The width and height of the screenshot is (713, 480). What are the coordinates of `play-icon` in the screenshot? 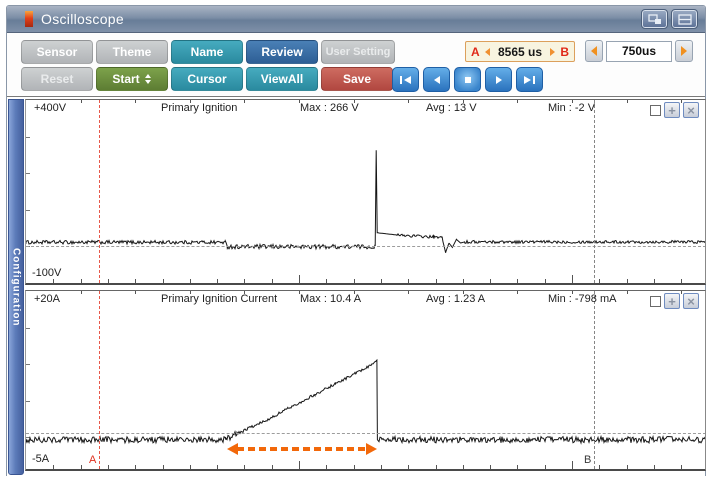 It's located at (498, 79).